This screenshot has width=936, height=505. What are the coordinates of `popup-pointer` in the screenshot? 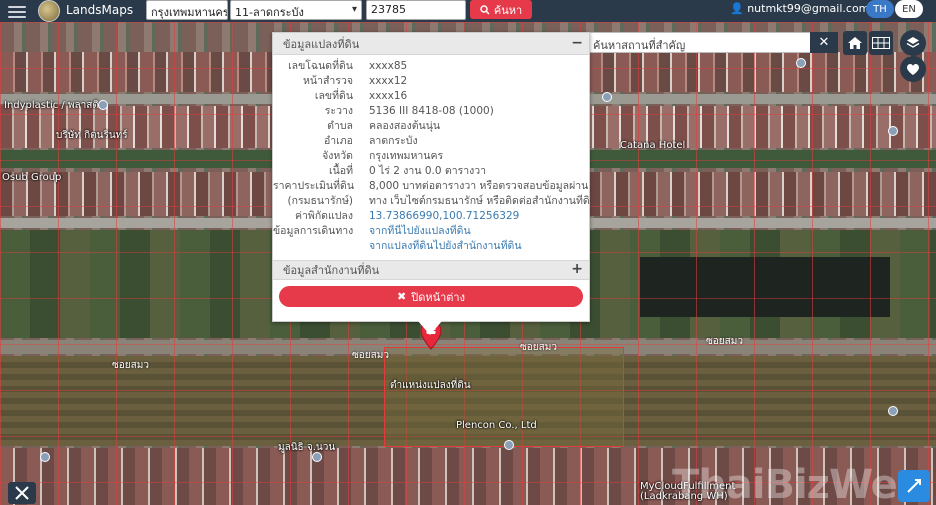 It's located at (430, 328).